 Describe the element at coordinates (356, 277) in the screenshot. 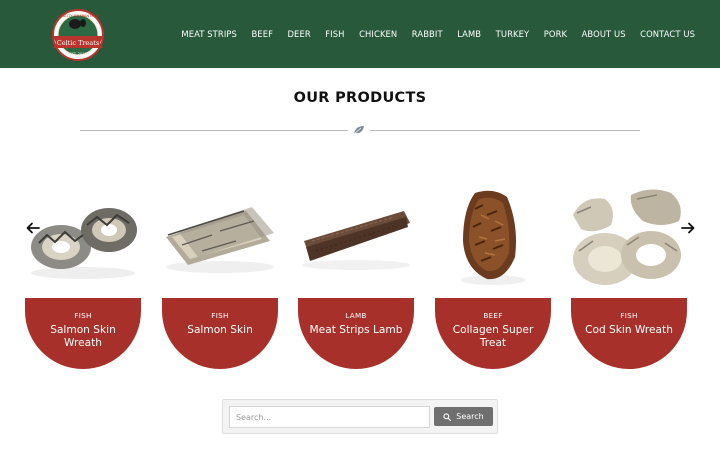

I see `product-card: LAMB Meat Strips Lamb` at that location.